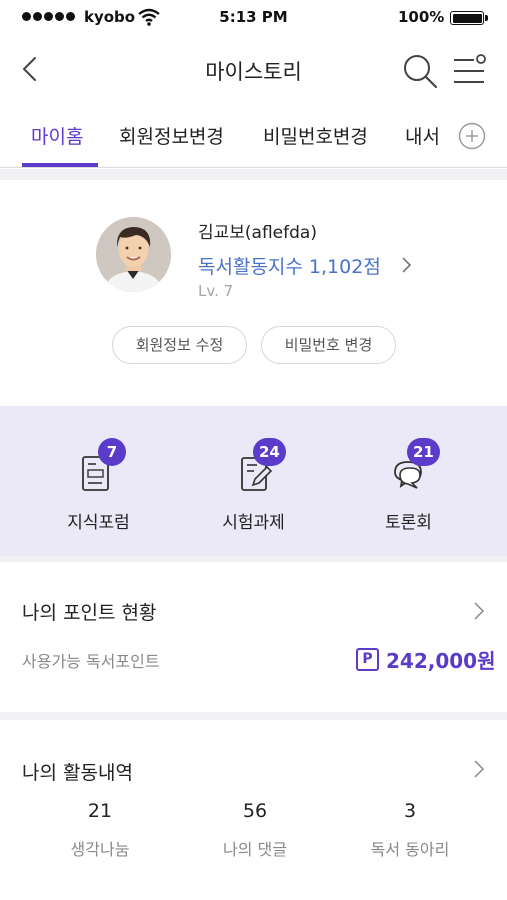  I want to click on avatar-image, so click(133, 254).